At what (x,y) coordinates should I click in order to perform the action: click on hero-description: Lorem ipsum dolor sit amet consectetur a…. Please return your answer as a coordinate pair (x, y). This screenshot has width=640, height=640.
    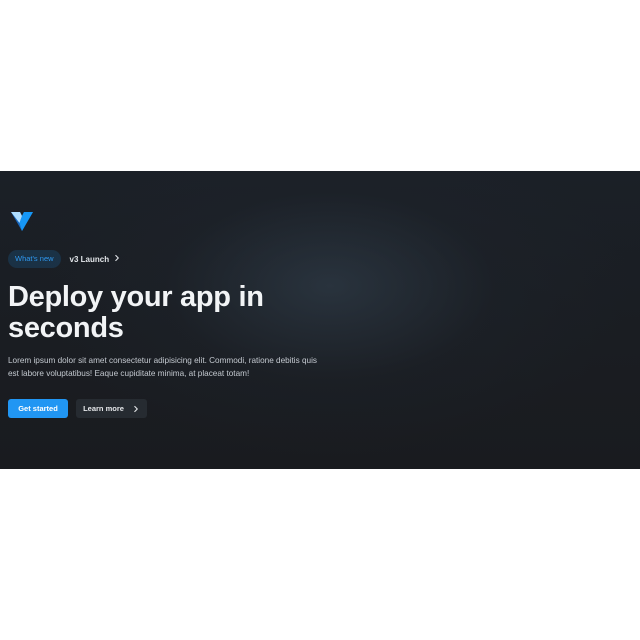
    Looking at the image, I should click on (162, 367).